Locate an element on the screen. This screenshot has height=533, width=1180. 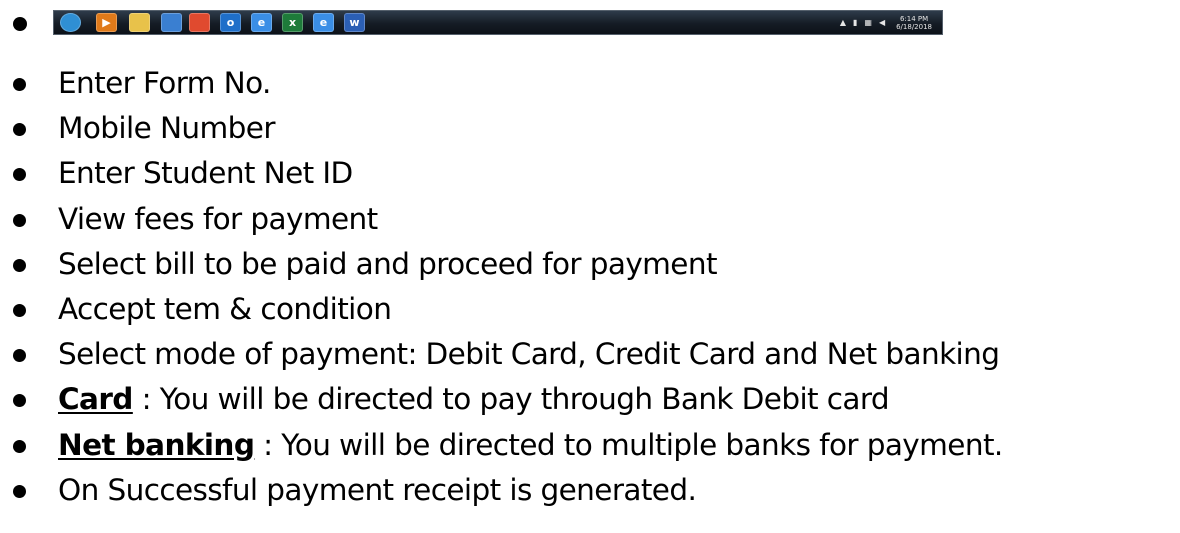
internet-explorer-icon-2: e is located at coordinates (323, 22).